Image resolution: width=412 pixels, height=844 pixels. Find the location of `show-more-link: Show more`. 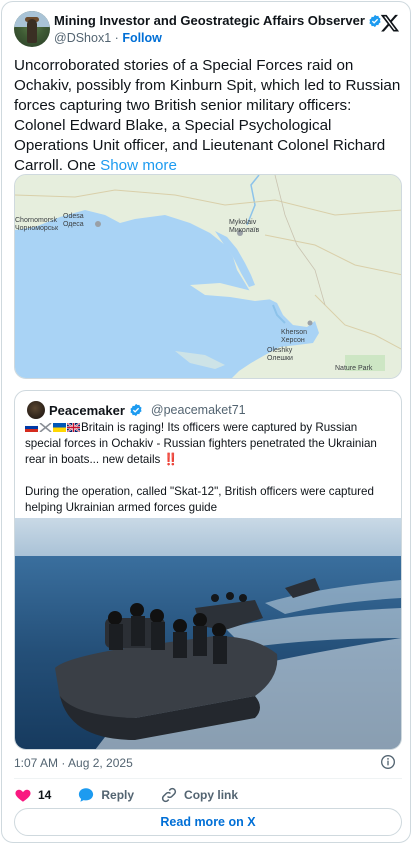

show-more-link: Show more is located at coordinates (138, 165).